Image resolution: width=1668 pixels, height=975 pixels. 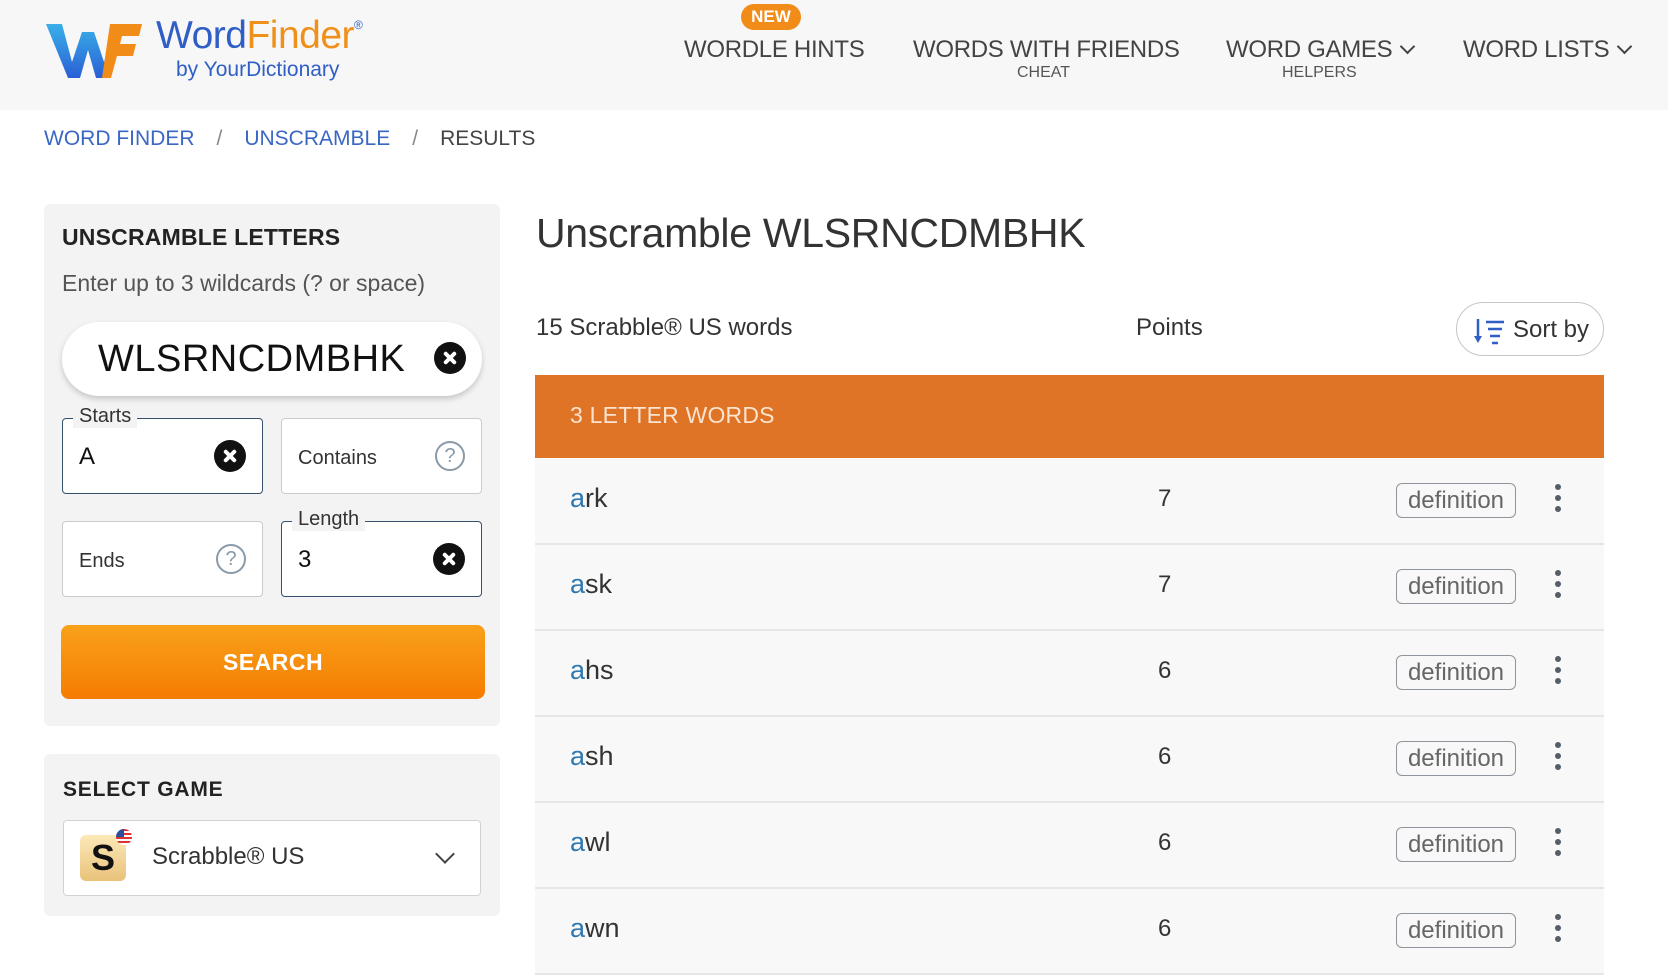 I want to click on logo-wordmark: WordFinder®, so click(x=259, y=35).